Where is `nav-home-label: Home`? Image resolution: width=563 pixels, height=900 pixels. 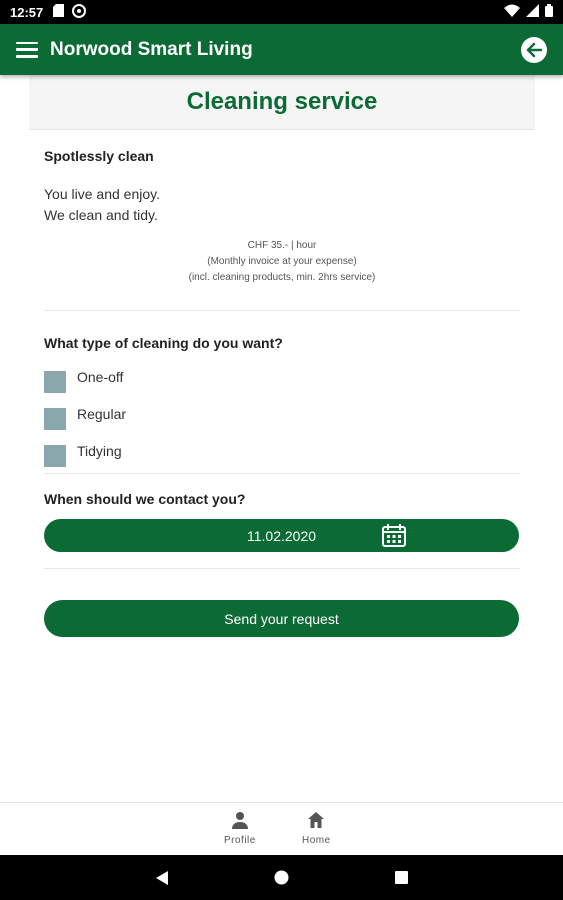 nav-home-label: Home is located at coordinates (316, 840).